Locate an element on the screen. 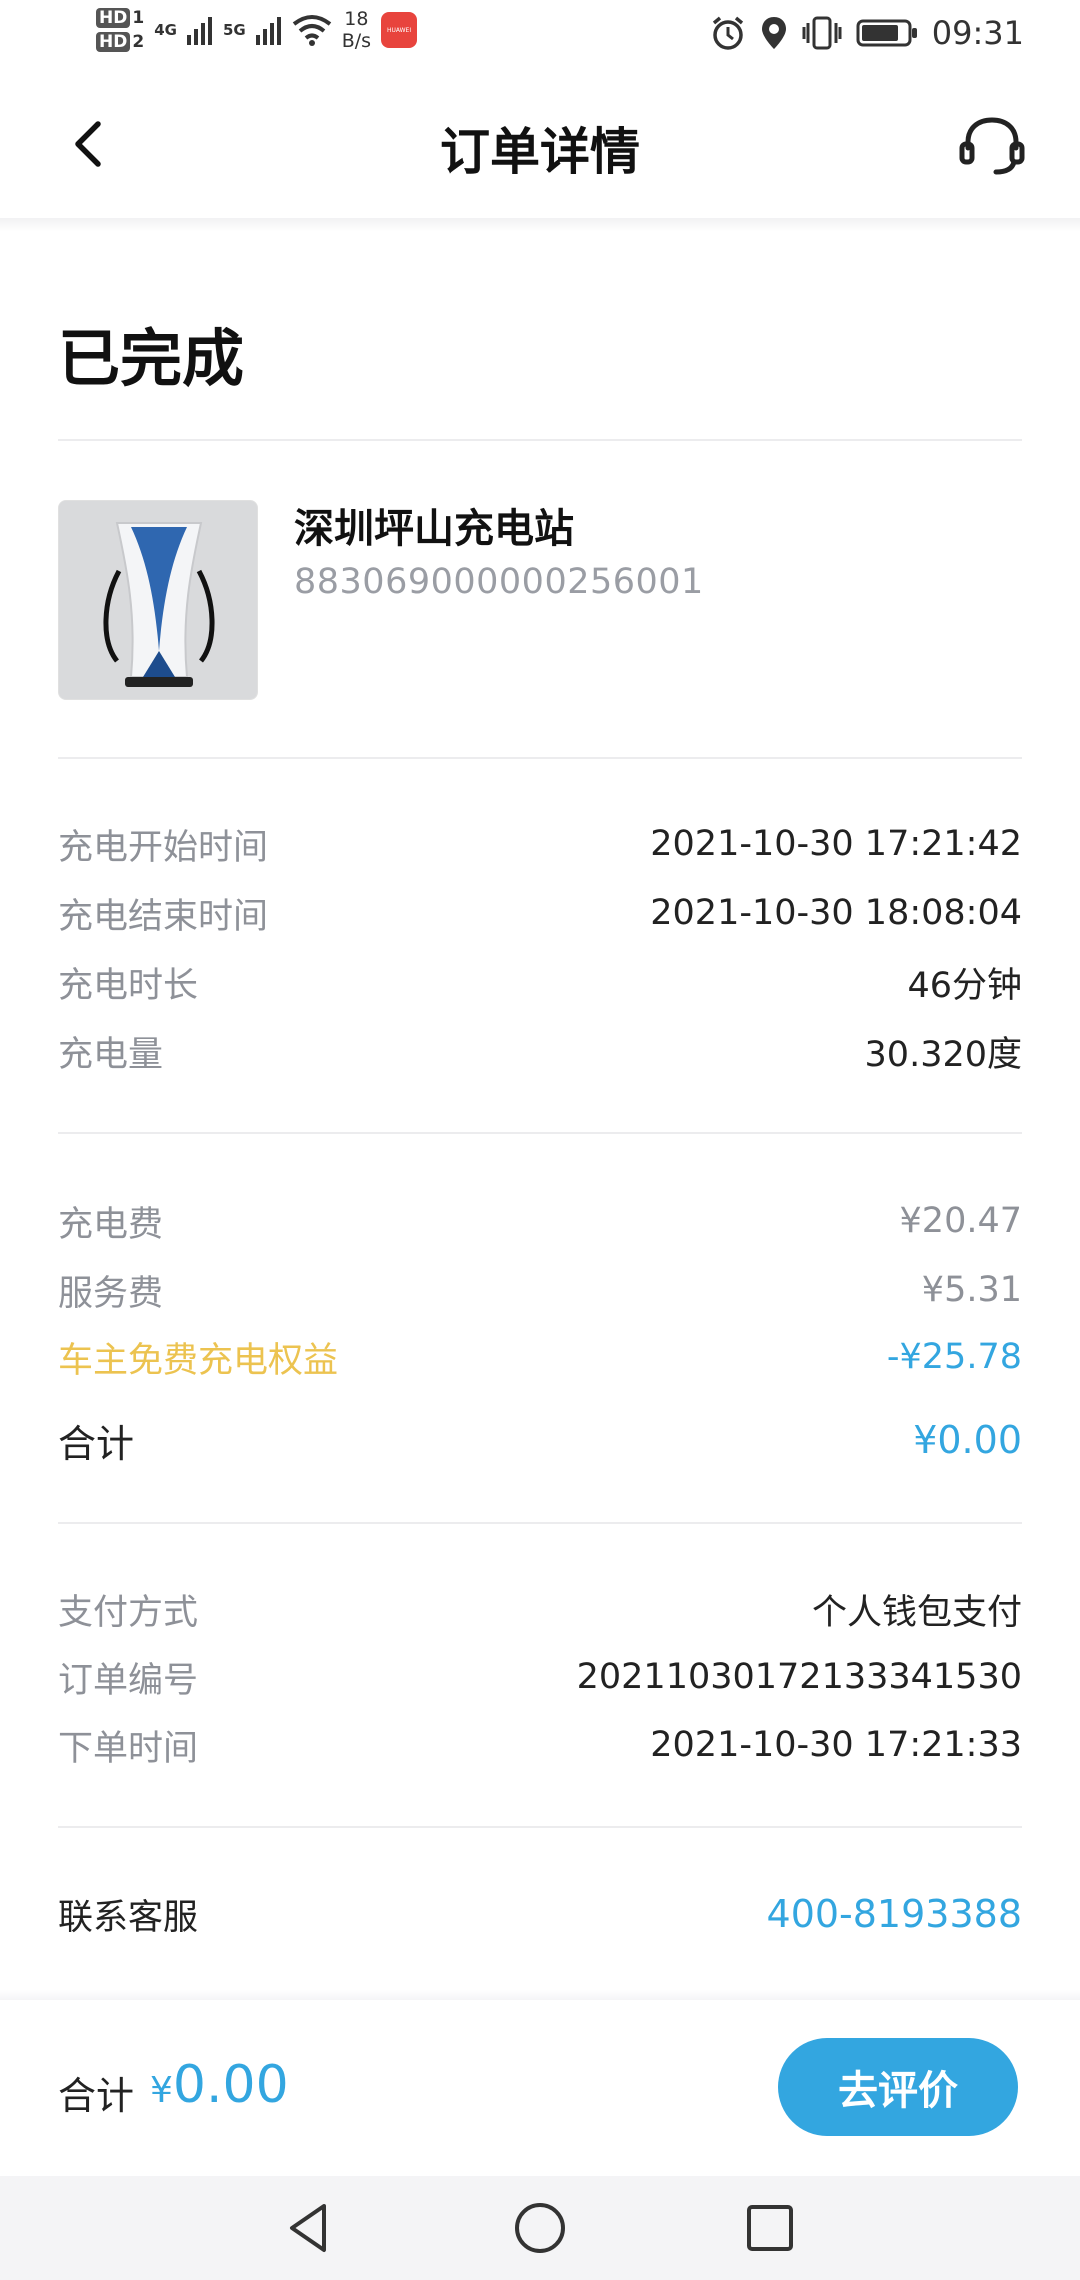 Image resolution: width=1080 pixels, height=2280 pixels. charger-image is located at coordinates (158, 600).